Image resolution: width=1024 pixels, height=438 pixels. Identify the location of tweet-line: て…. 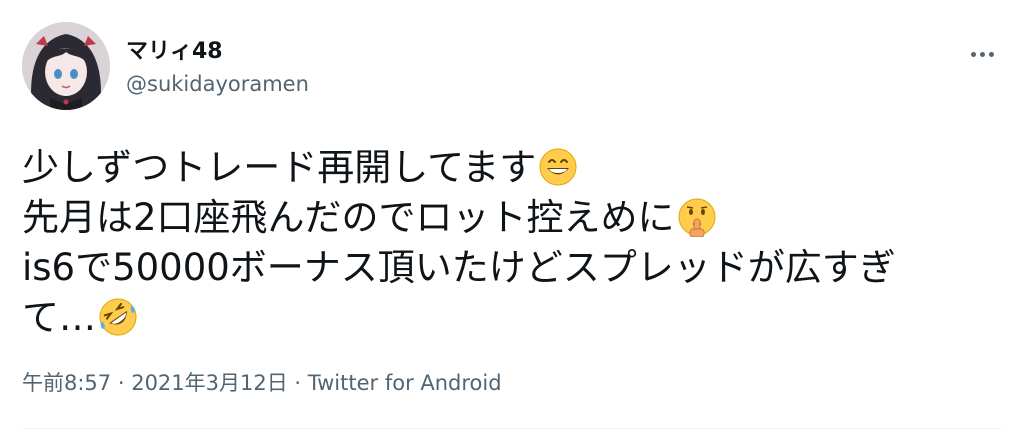
(512, 318).